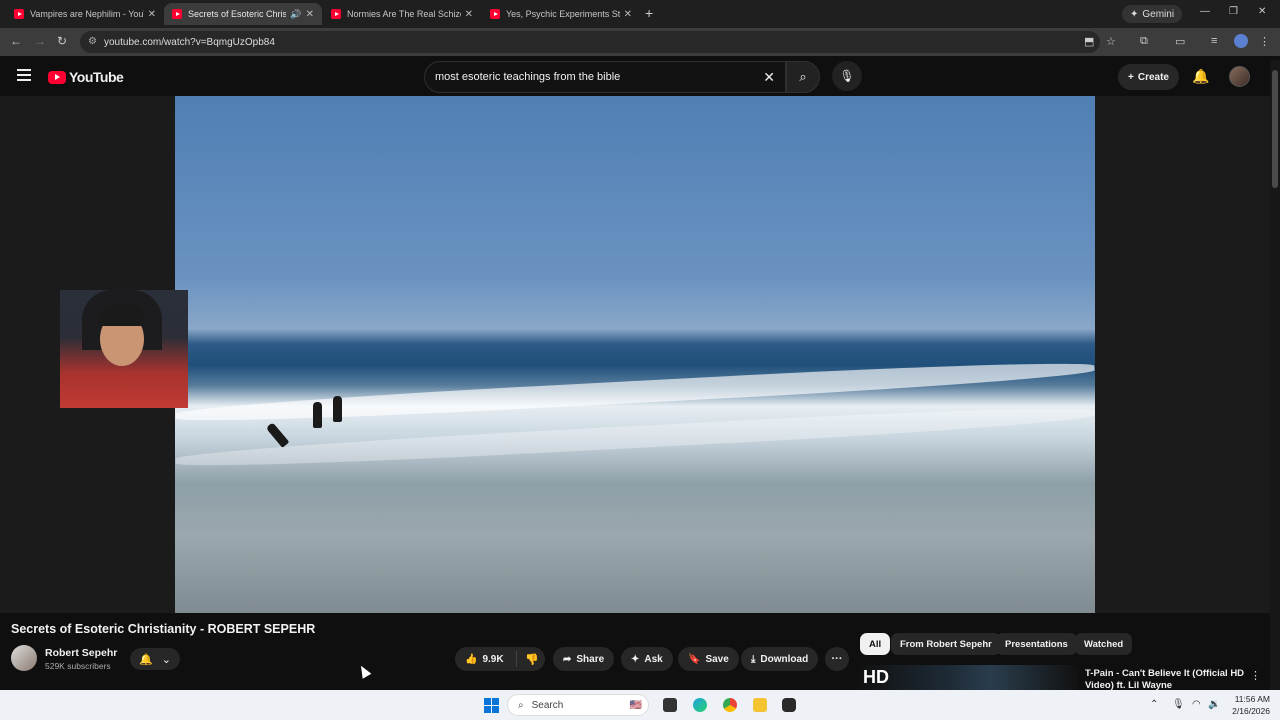  Describe the element at coordinates (1255, 675) in the screenshot. I see `recommendation-menu-icon: ⋮` at that location.